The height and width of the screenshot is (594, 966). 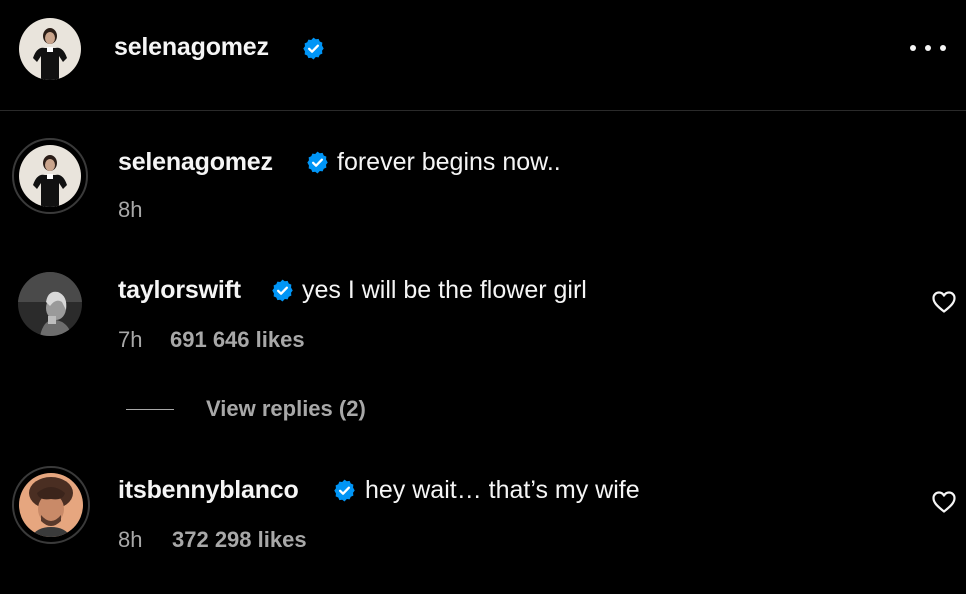 What do you see at coordinates (130, 209) in the screenshot?
I see `caption-time: 8h` at bounding box center [130, 209].